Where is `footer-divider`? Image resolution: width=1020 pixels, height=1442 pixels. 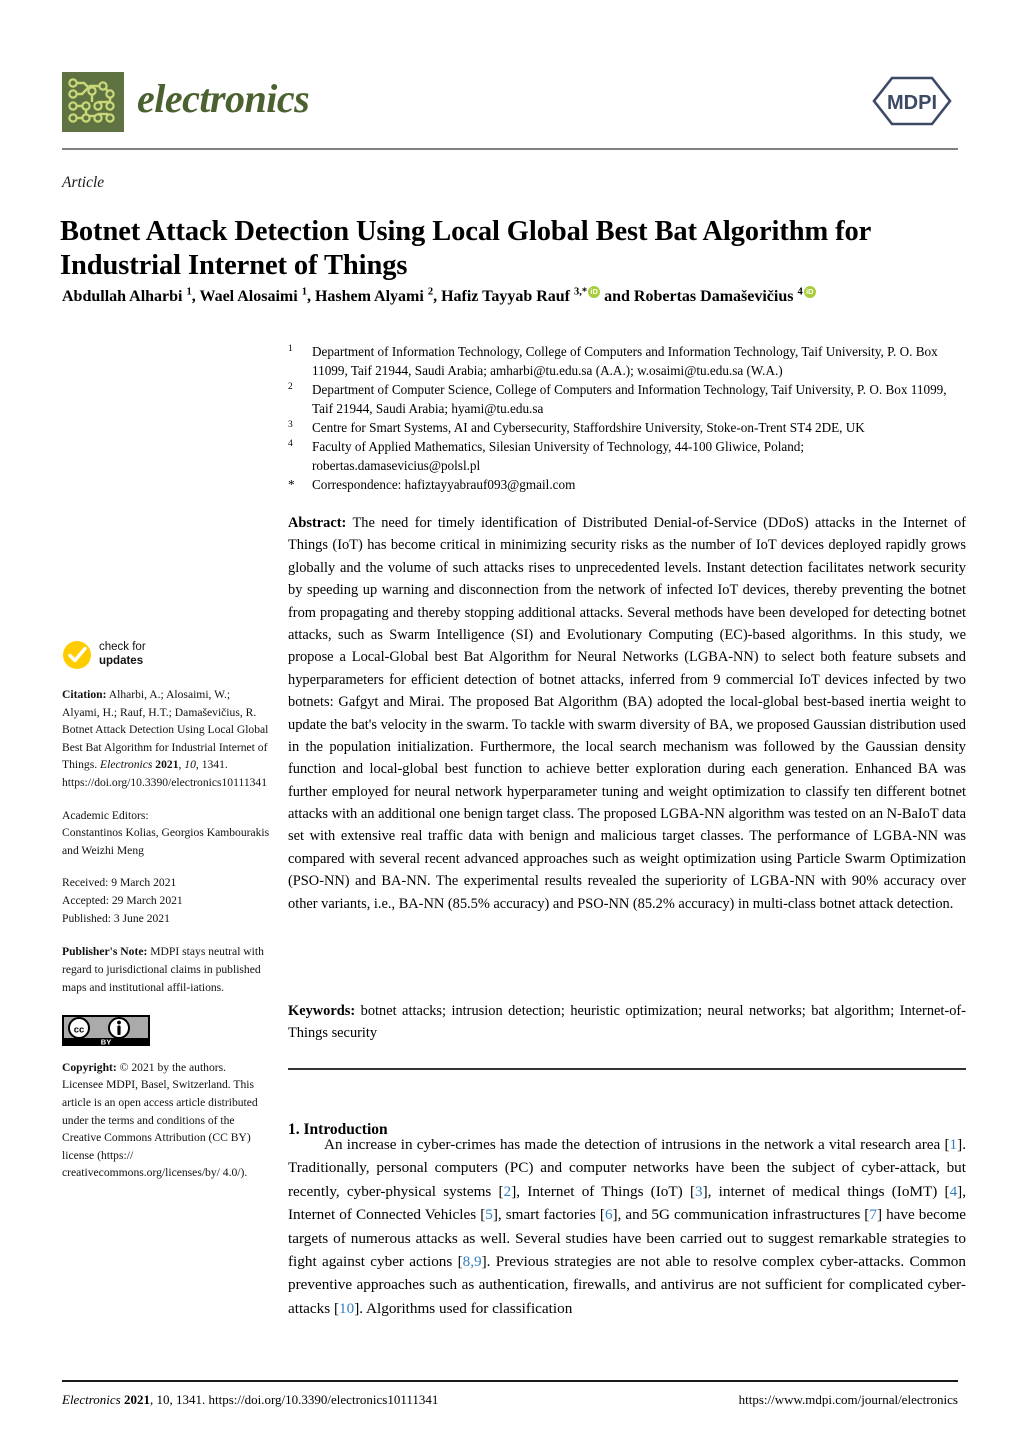
footer-divider is located at coordinates (510, 1381).